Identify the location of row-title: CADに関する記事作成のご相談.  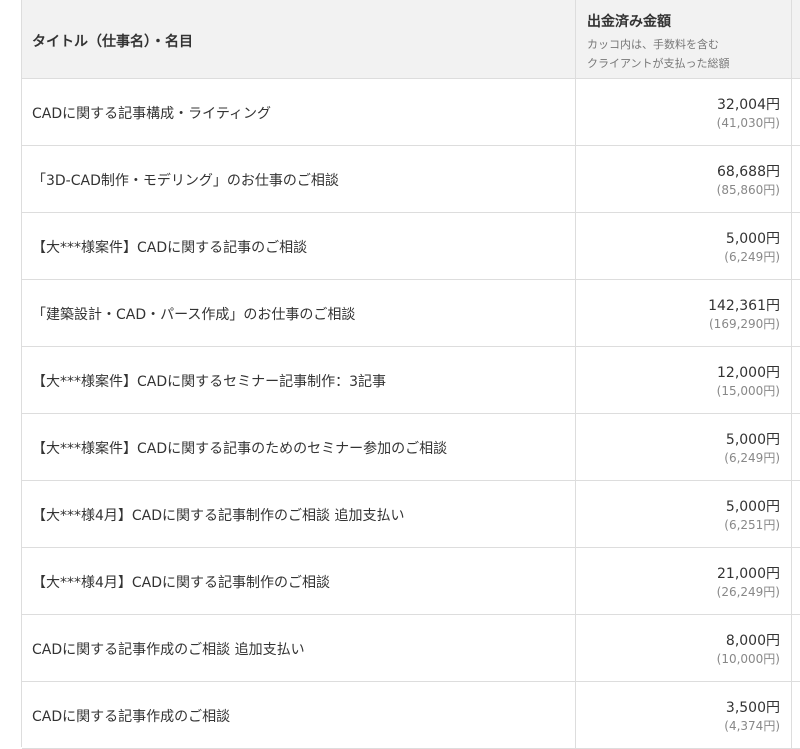
(131, 716).